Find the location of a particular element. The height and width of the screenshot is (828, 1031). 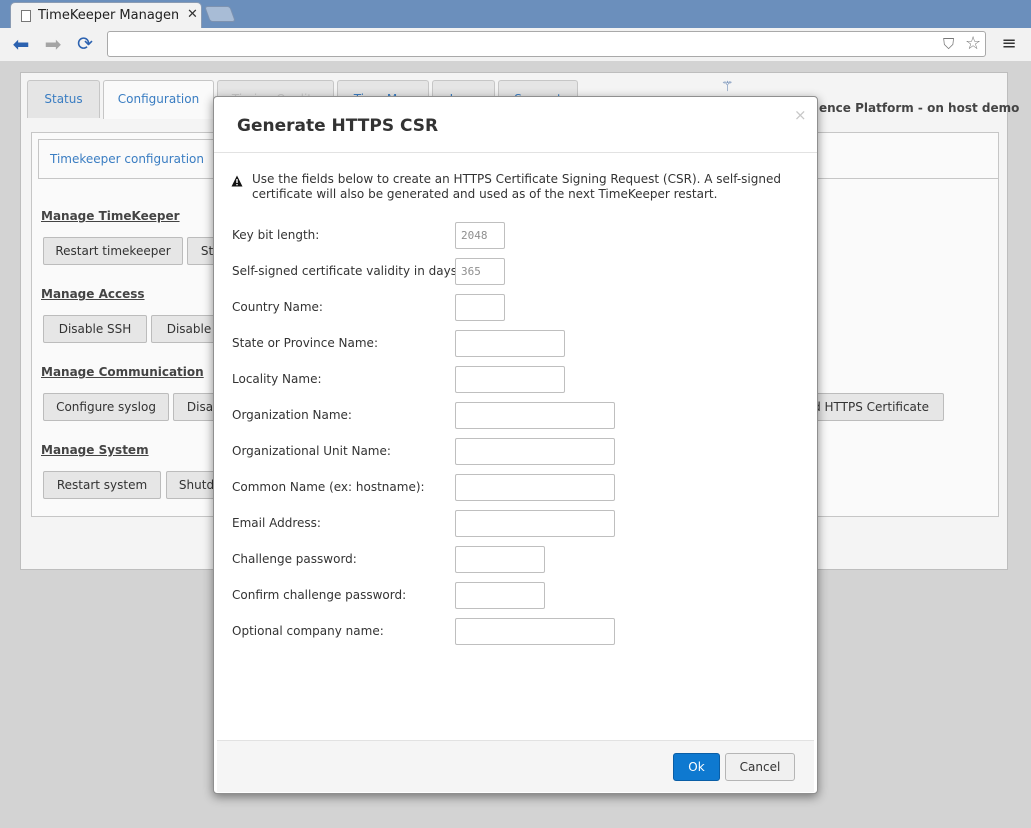

dialog-header-divider is located at coordinates (515, 152).